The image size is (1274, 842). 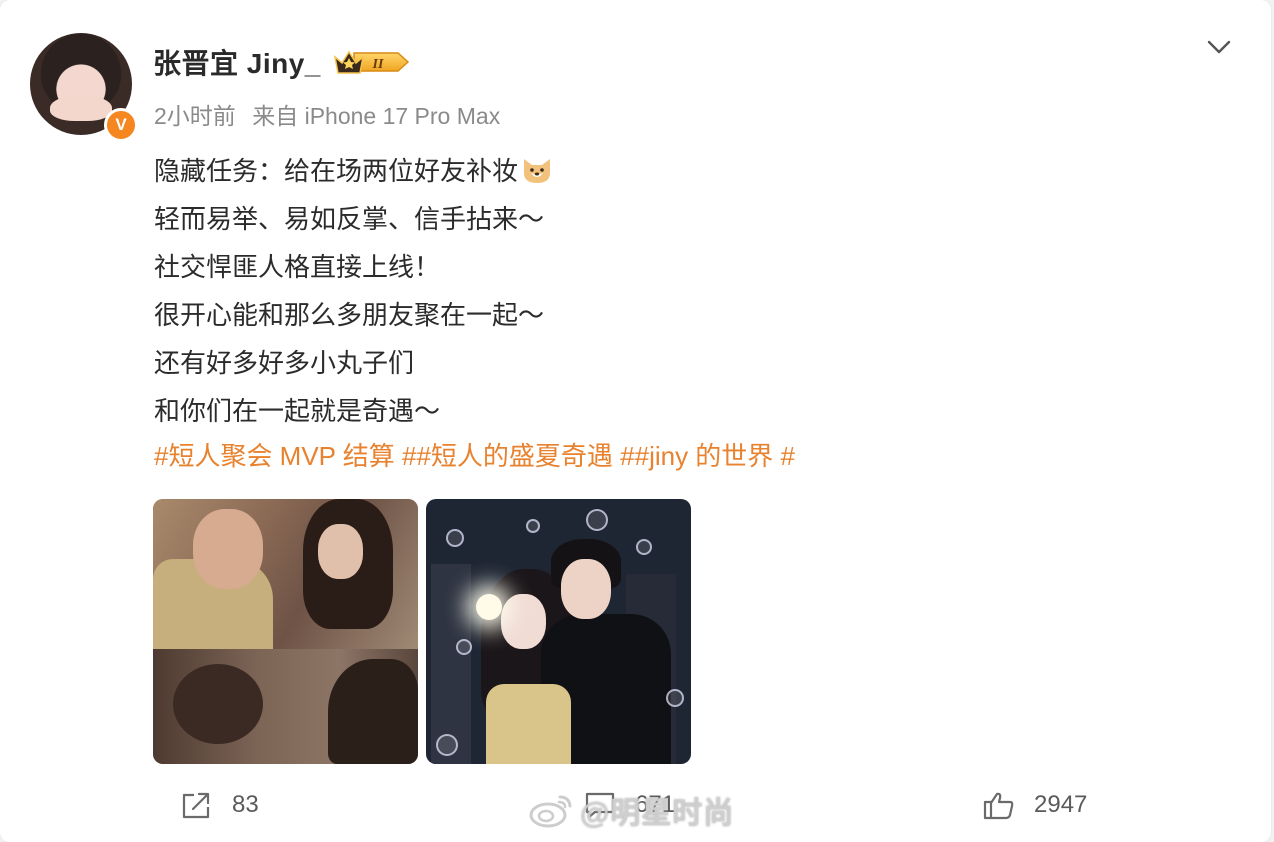 What do you see at coordinates (489, 607) in the screenshot?
I see `image-light` at bounding box center [489, 607].